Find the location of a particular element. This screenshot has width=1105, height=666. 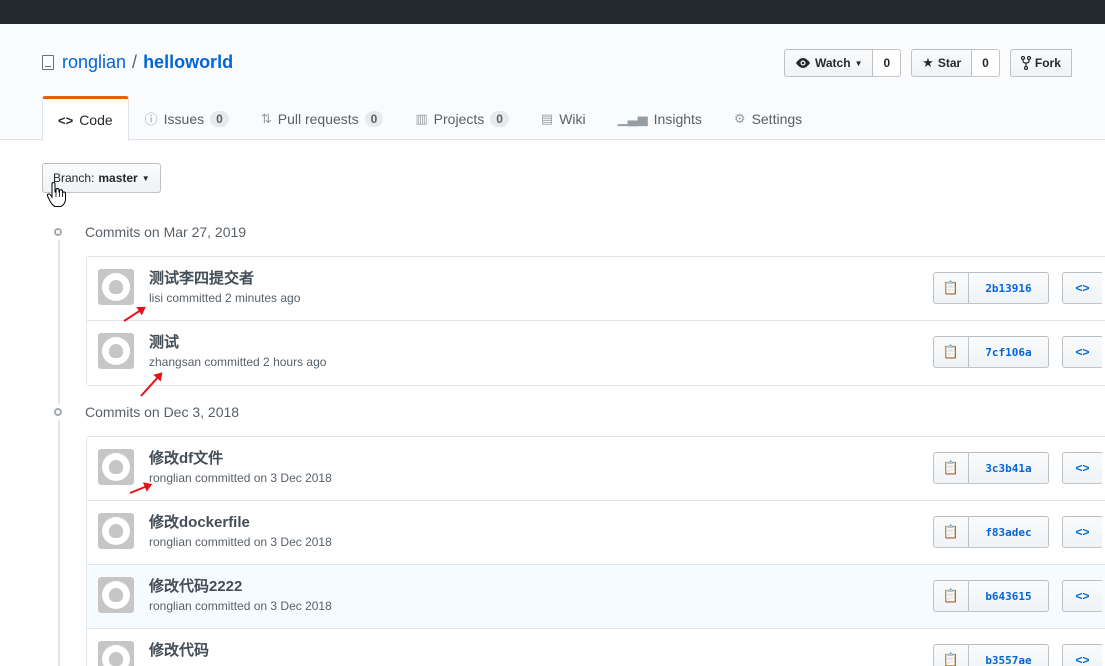

watch-button: Watch ▼ is located at coordinates (829, 63).